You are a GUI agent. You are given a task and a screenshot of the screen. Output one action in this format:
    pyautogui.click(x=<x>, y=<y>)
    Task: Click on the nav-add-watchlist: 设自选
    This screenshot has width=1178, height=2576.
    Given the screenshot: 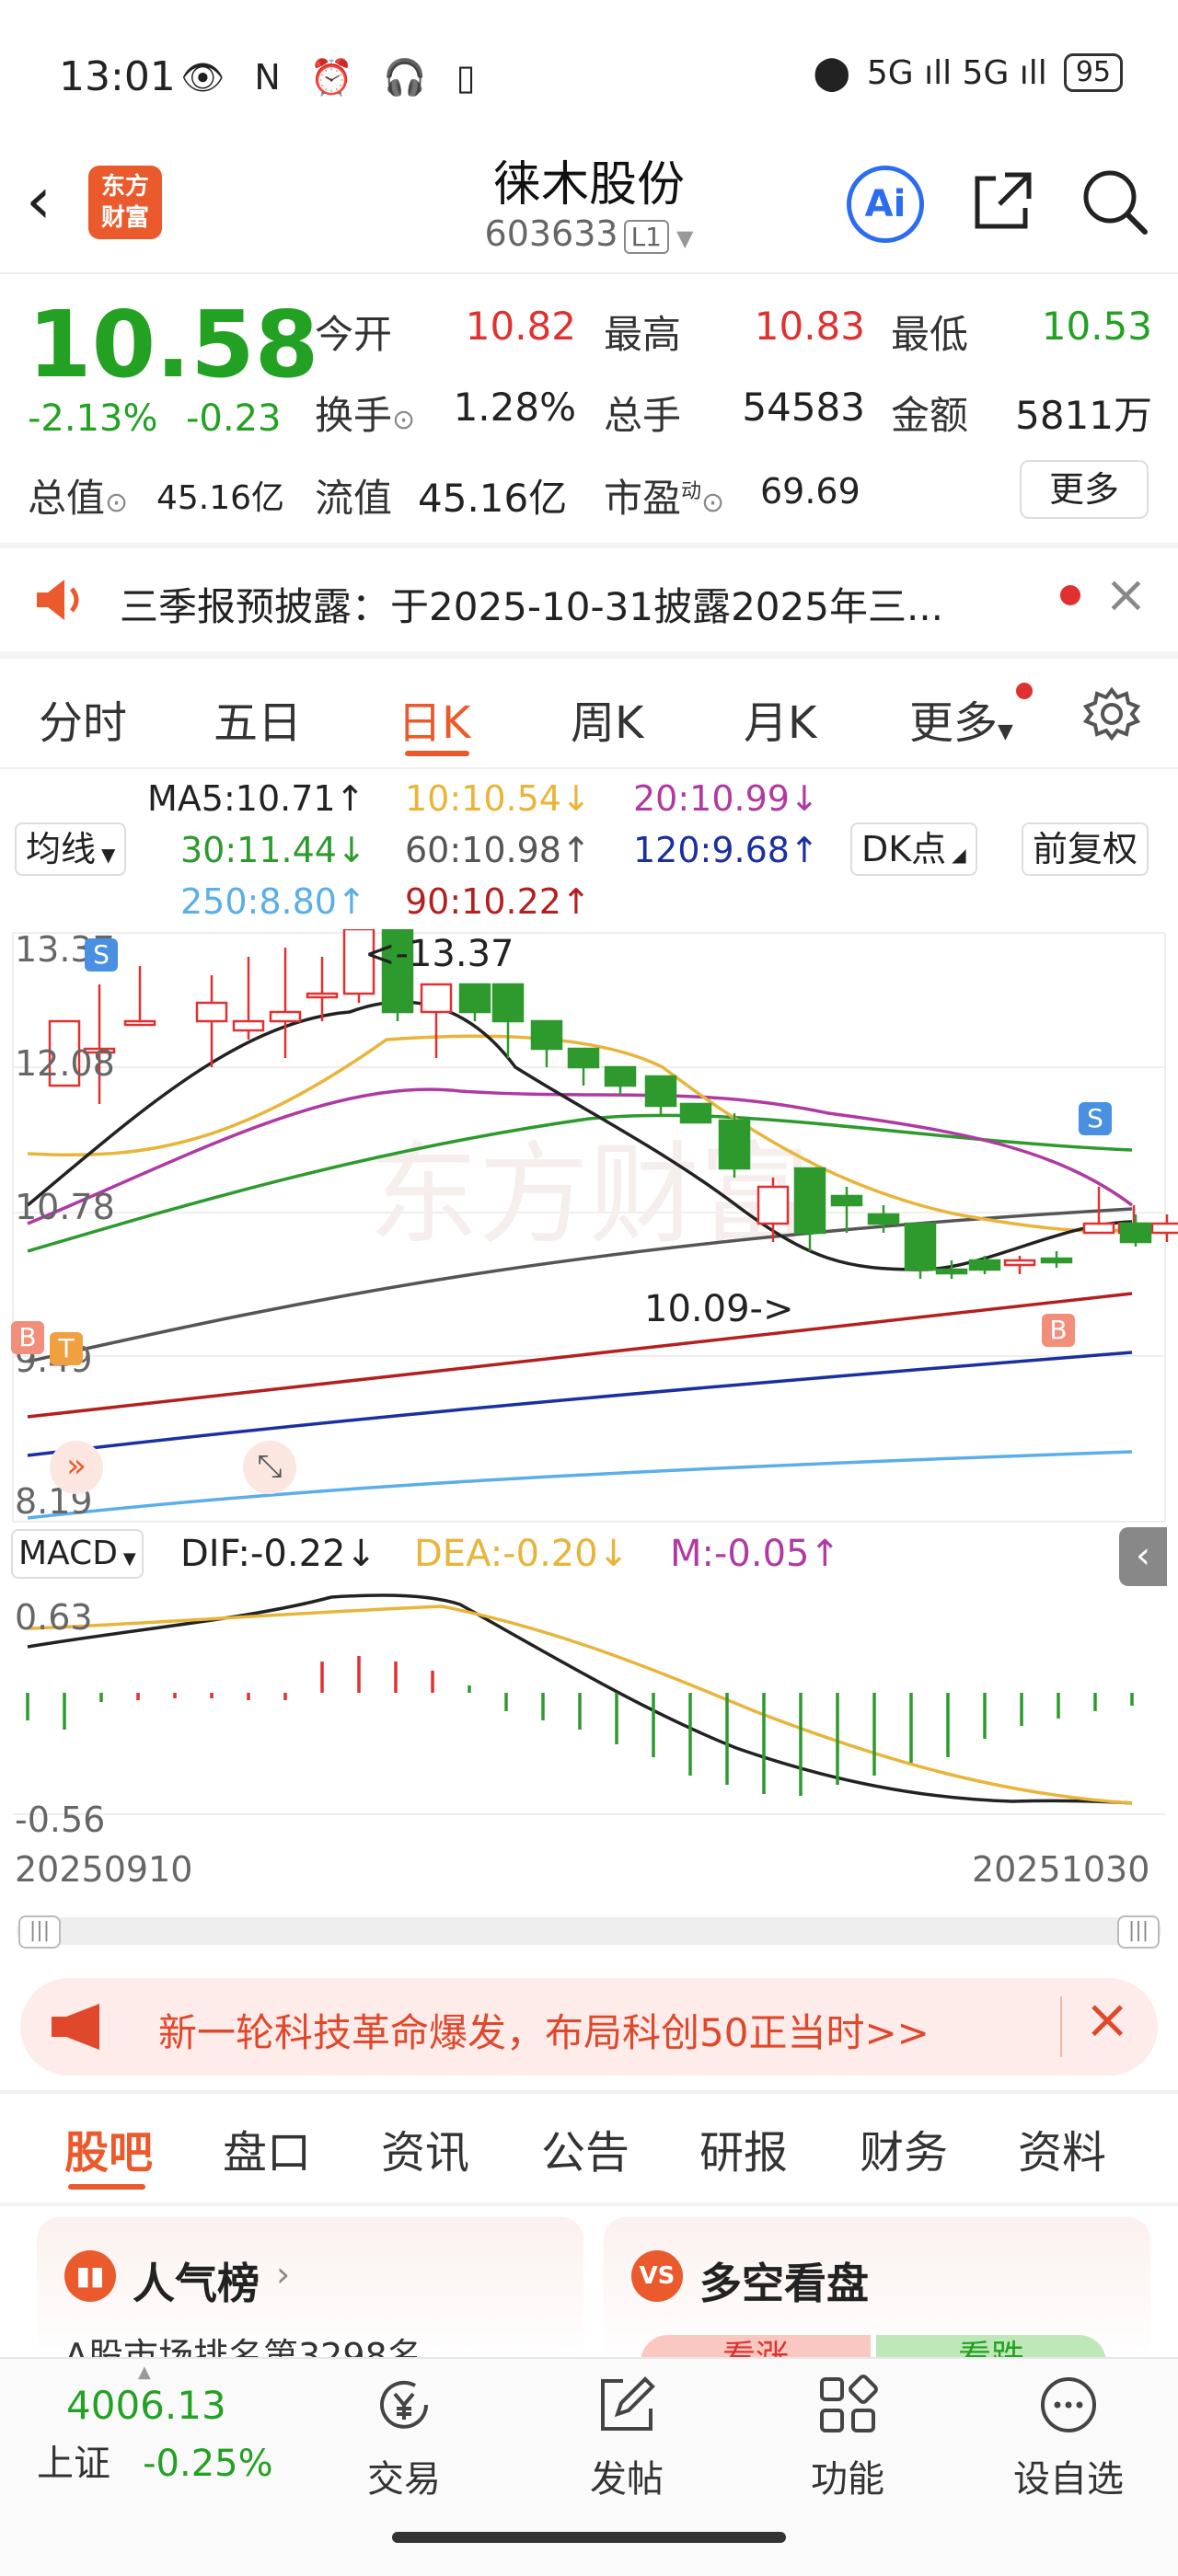 What is the action you would take?
    pyautogui.click(x=1068, y=2437)
    